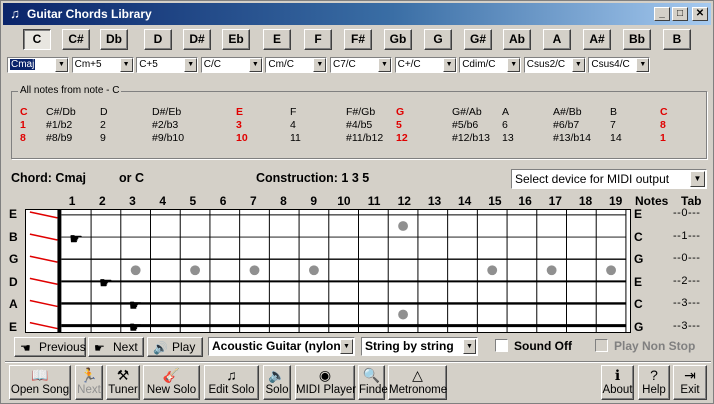  I want to click on note-button-e: E, so click(277, 39).